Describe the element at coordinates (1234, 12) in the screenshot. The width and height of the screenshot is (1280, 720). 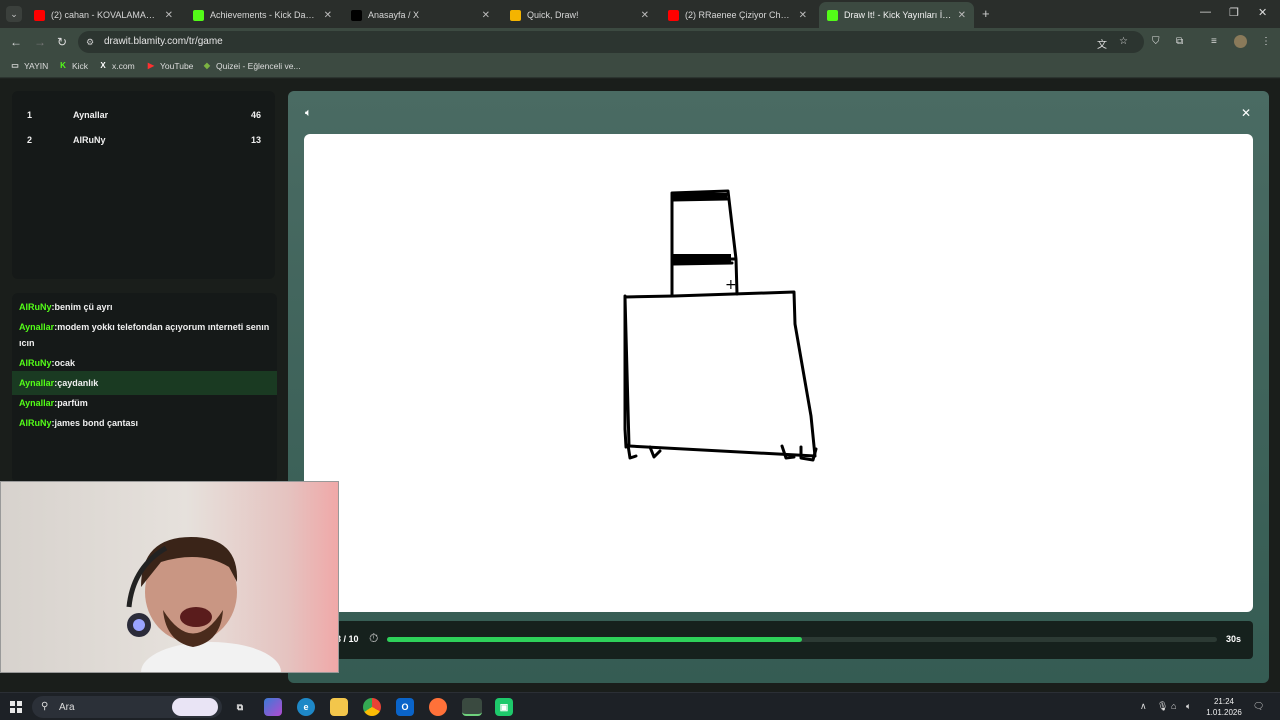
I see `restore-button: ❐` at that location.